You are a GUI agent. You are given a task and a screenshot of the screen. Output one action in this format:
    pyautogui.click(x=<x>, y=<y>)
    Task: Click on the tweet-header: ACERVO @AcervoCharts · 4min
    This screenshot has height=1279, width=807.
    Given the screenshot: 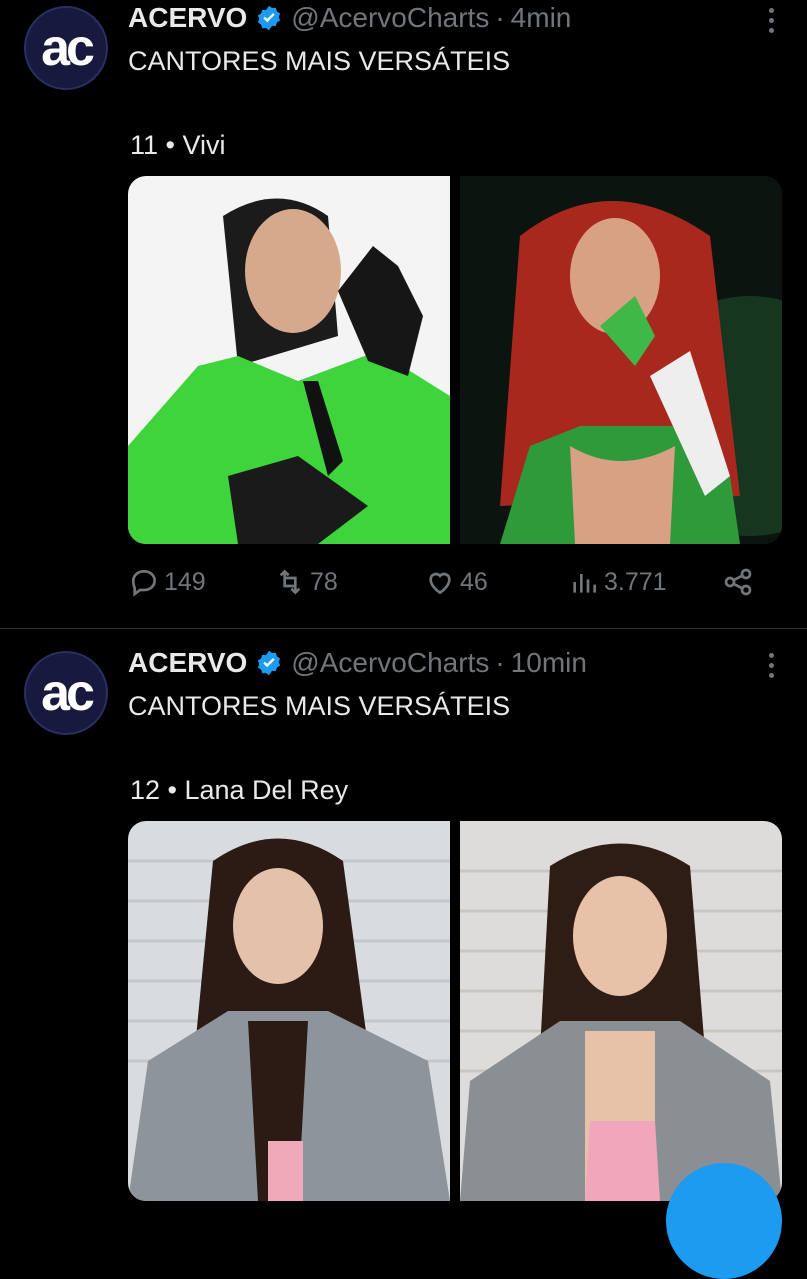 What is the action you would take?
    pyautogui.click(x=349, y=18)
    